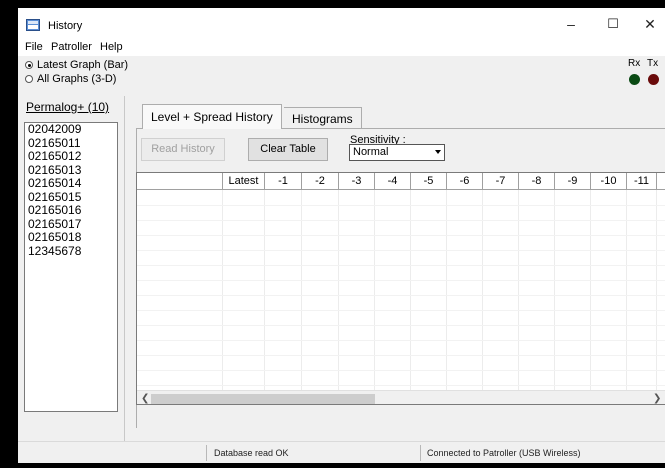 This screenshot has width=665, height=468. Describe the element at coordinates (71, 183) in the screenshot. I see `device-list-item: 02165014` at that location.